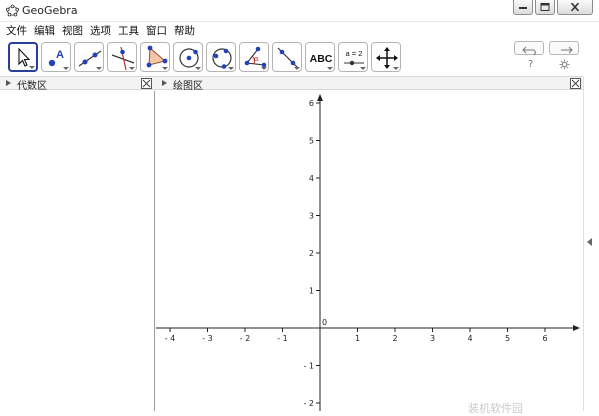 This screenshot has width=599, height=416. I want to click on svg-text: A, so click(60, 55).